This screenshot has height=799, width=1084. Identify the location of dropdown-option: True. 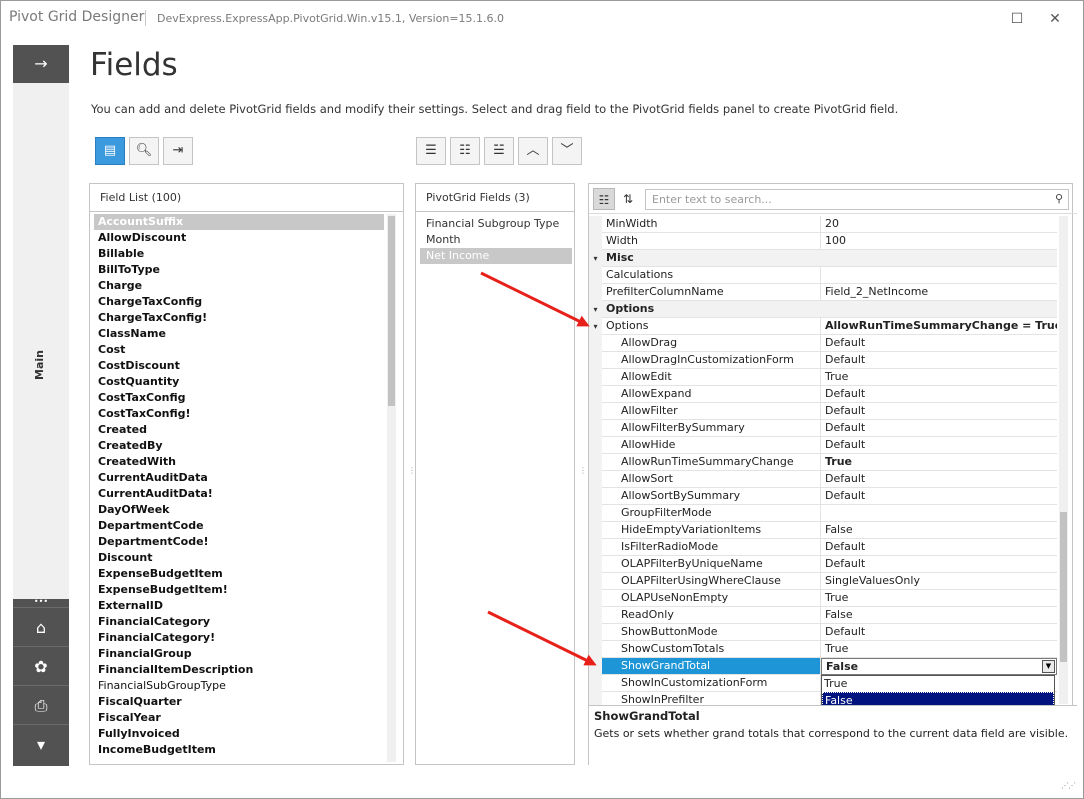
(938, 684).